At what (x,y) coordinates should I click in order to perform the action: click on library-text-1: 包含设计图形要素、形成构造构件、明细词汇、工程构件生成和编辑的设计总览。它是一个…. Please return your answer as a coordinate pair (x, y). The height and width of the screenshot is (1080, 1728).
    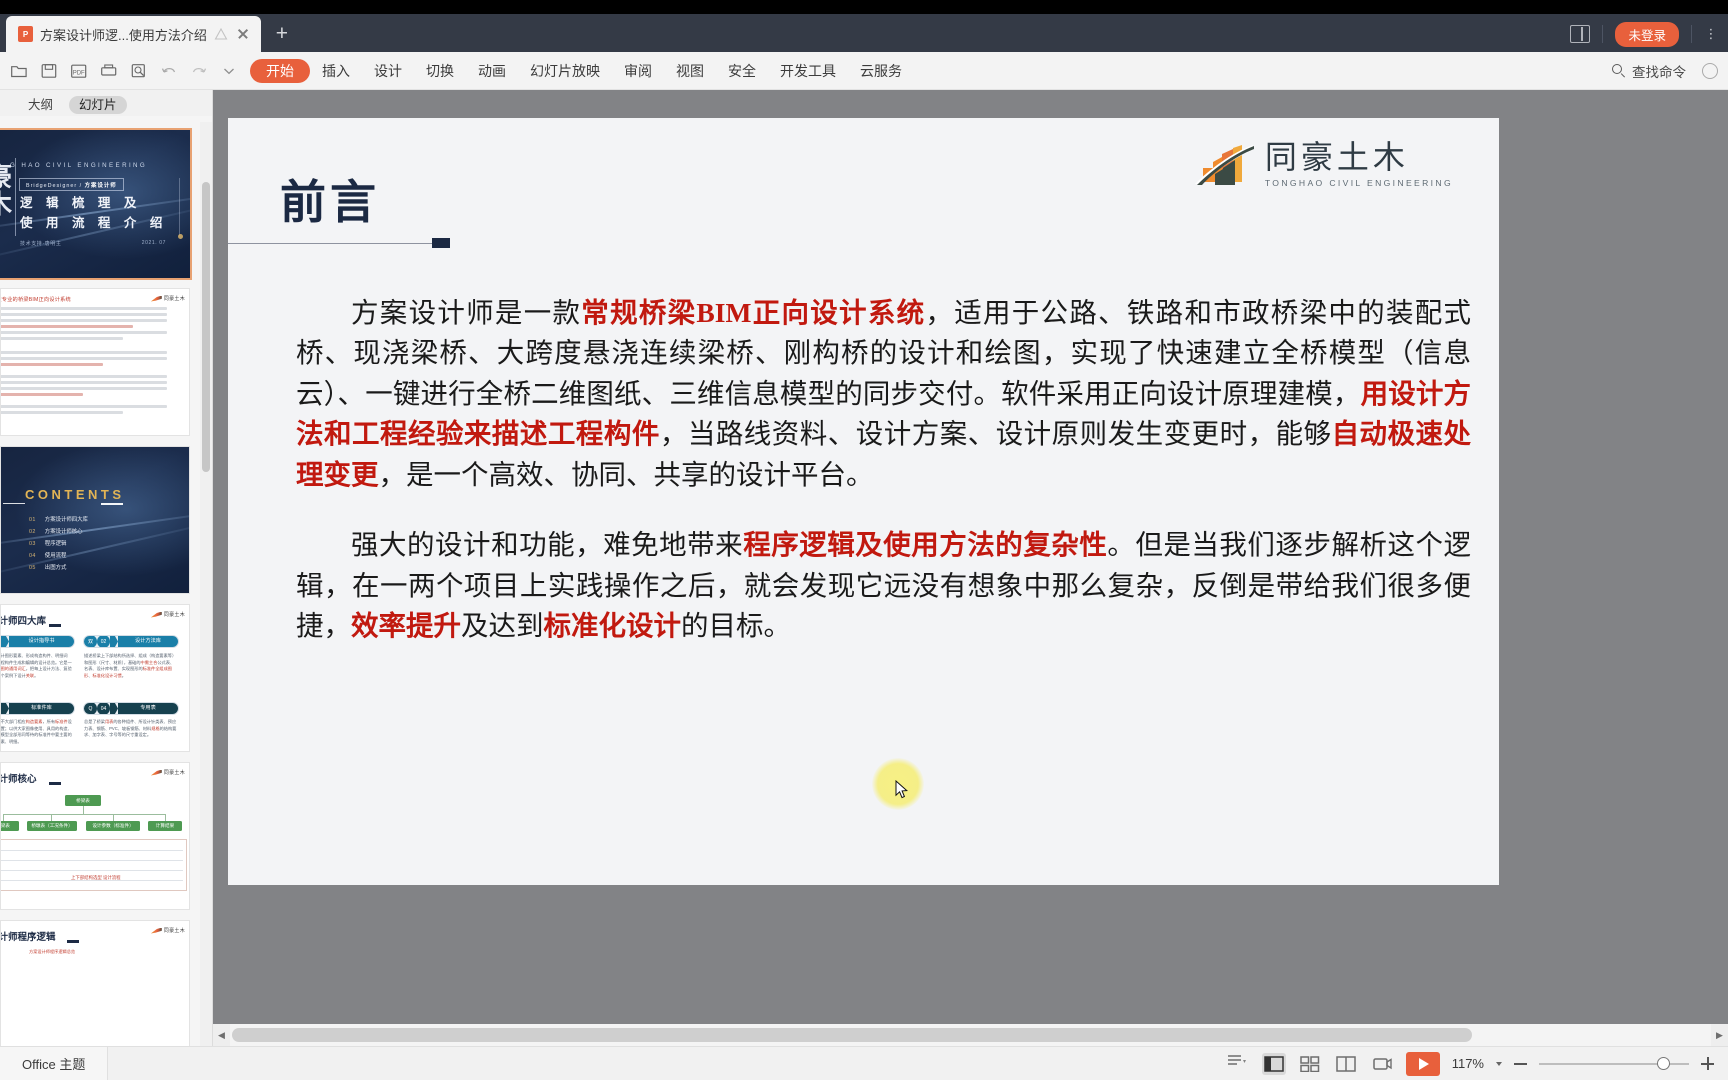
    Looking at the image, I should click on (36, 665).